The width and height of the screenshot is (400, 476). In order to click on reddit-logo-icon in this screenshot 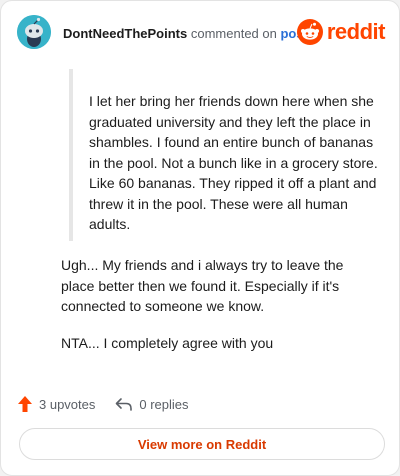, I will do `click(309, 32)`.